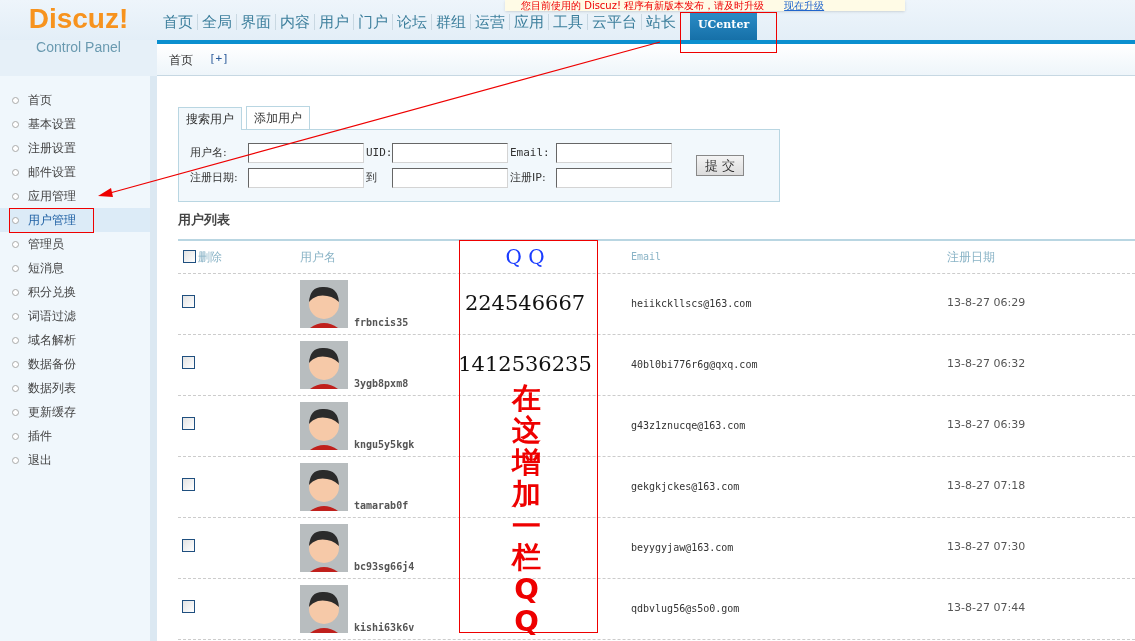 Image resolution: width=1135 pixels, height=641 pixels. What do you see at coordinates (381, 505) in the screenshot?
I see `username: tamarab0f` at bounding box center [381, 505].